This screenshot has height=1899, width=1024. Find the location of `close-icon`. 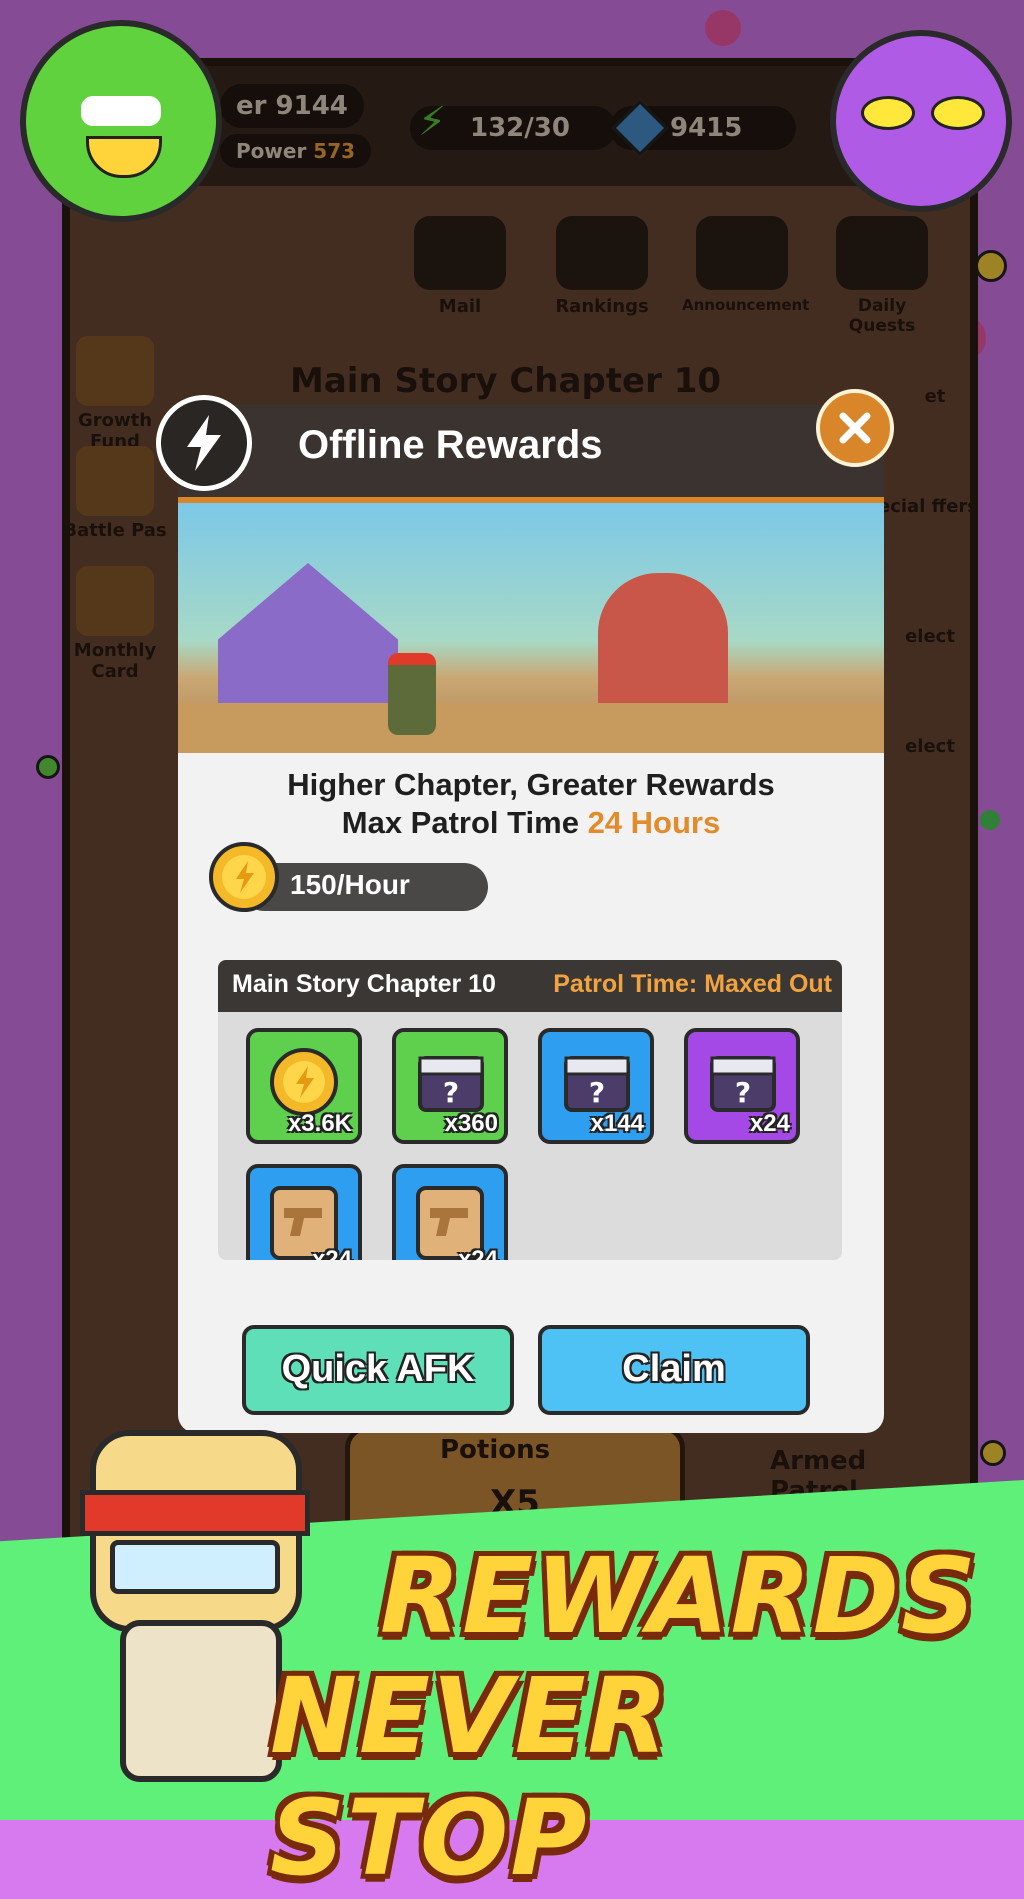

close-icon is located at coordinates (855, 428).